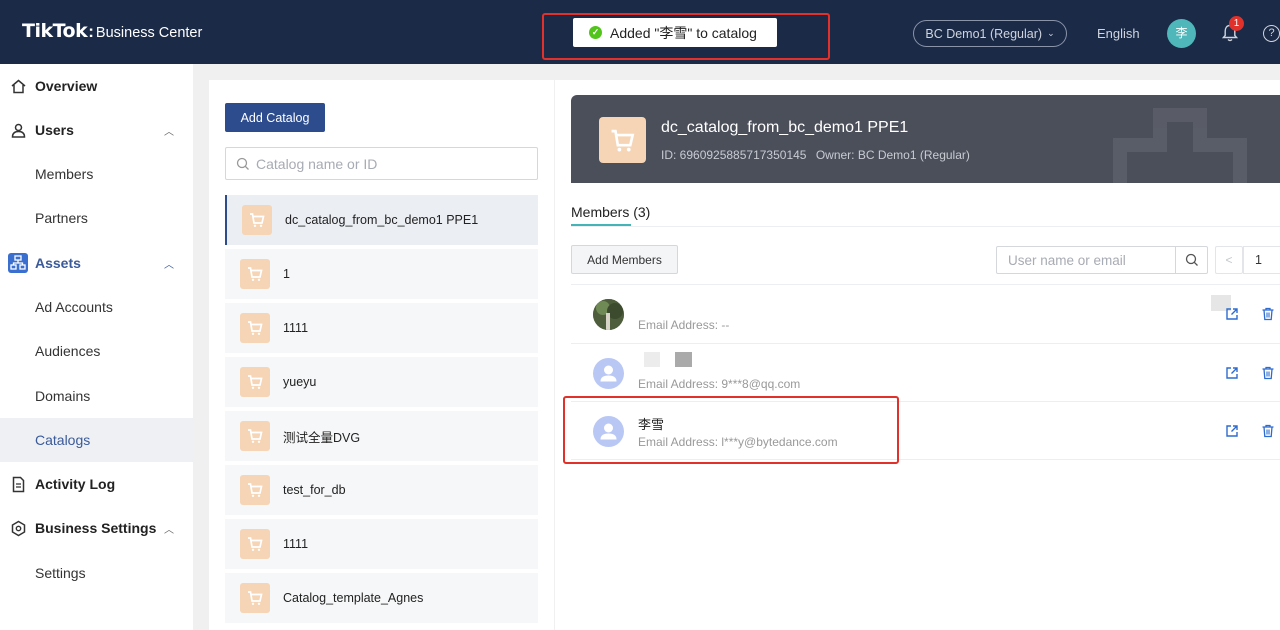 This screenshot has width=1280, height=630. What do you see at coordinates (60, 573) in the screenshot?
I see `sidebar-item-label: Settings` at bounding box center [60, 573].